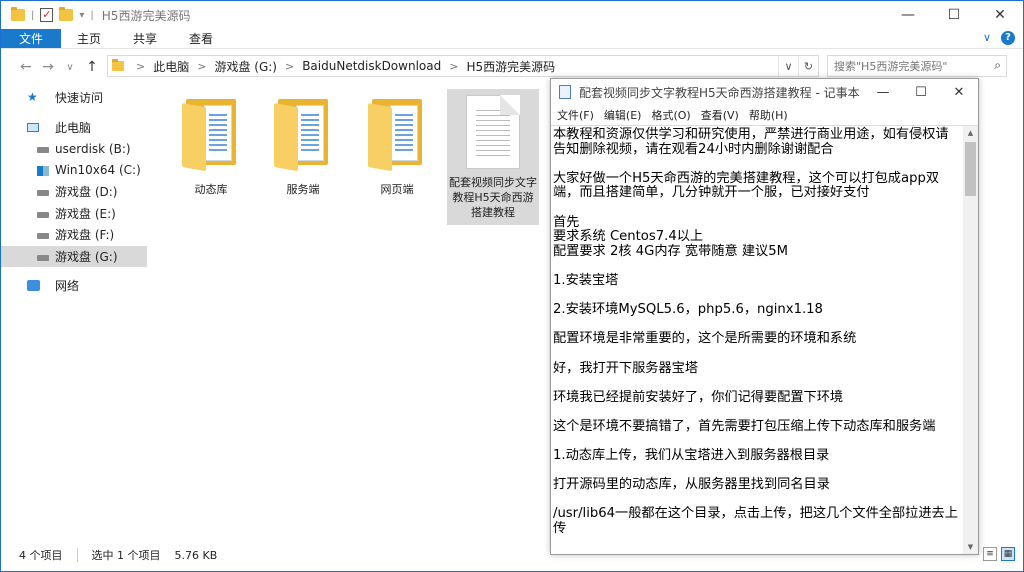  I want to click on window-title: H5西游完美源码, so click(146, 15).